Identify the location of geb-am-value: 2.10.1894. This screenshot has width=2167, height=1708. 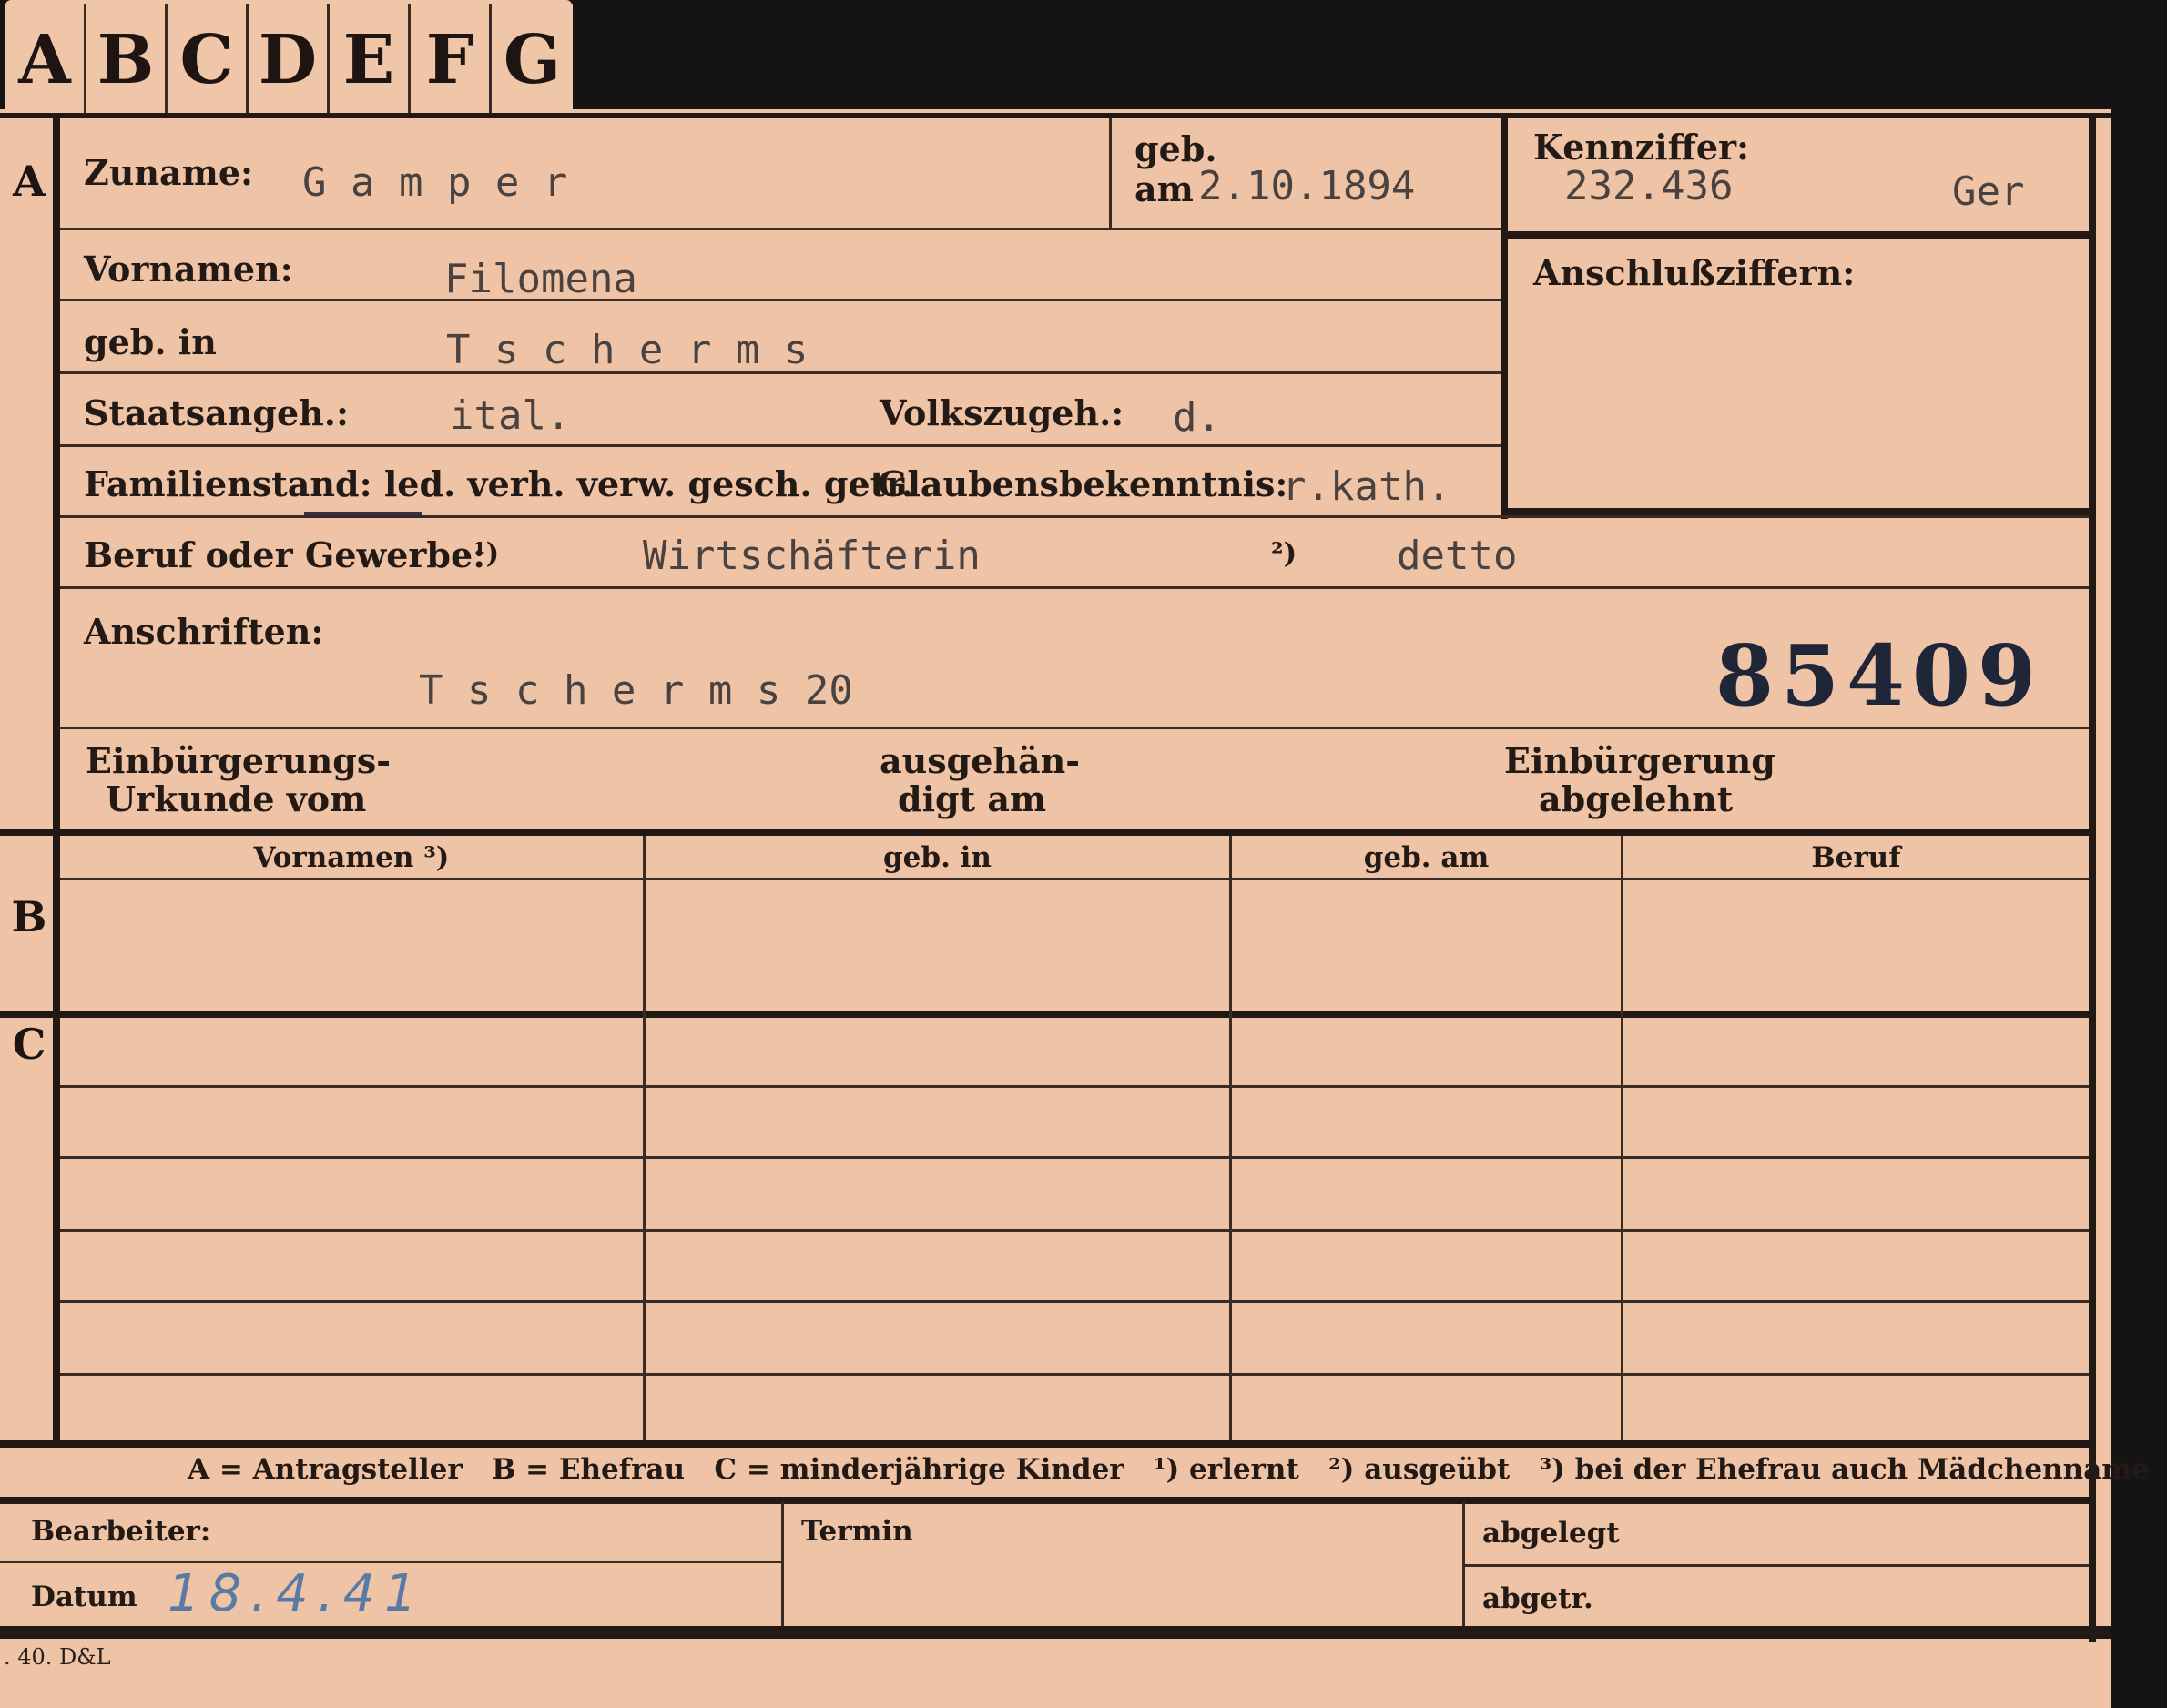
(1307, 186).